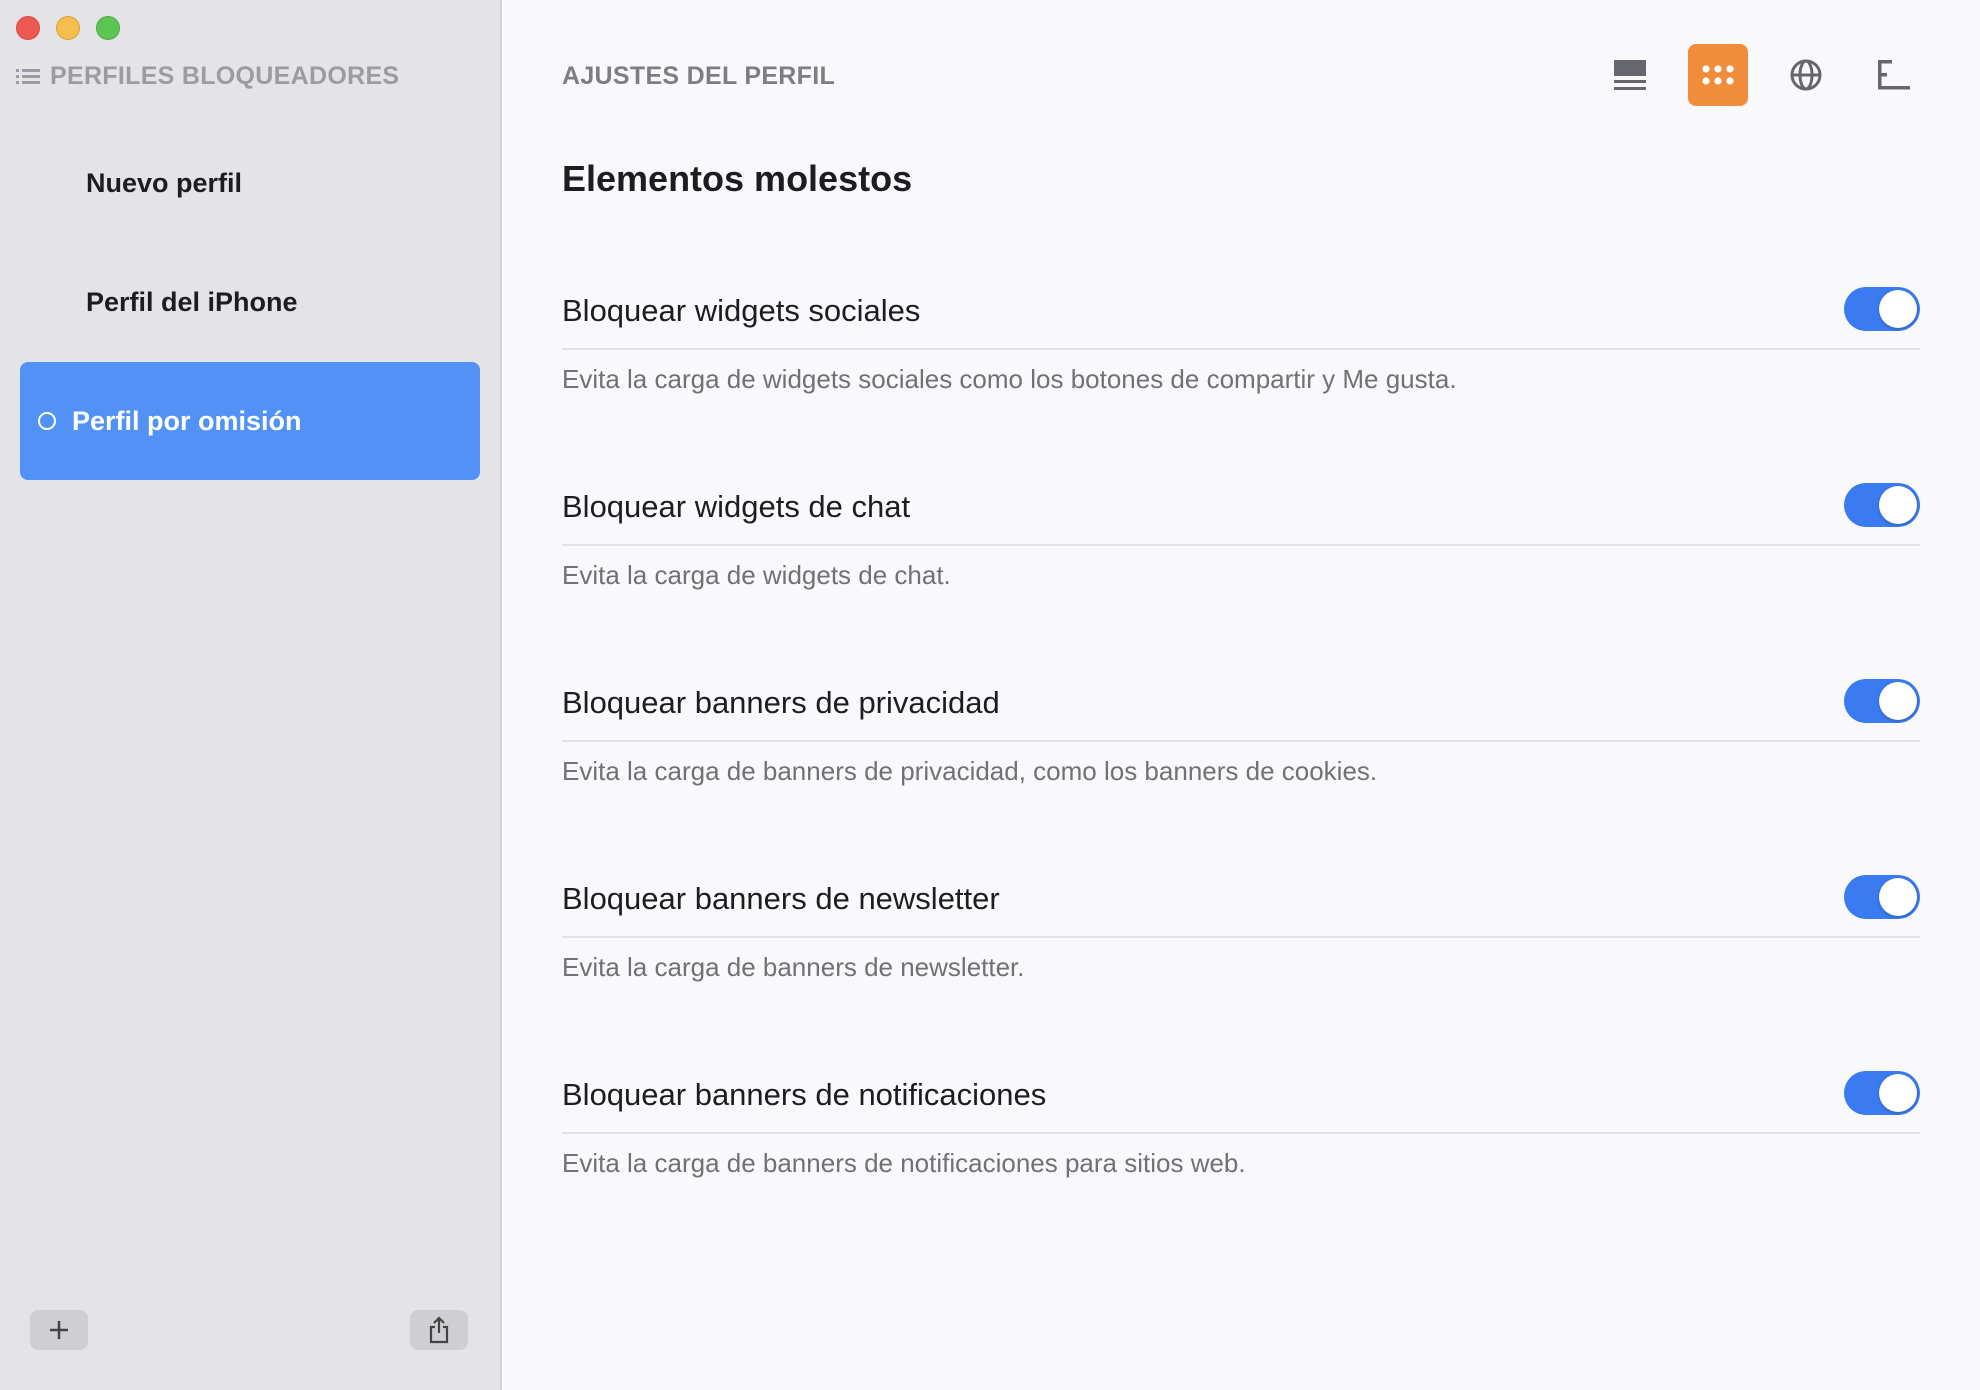 The image size is (1980, 1390). I want to click on profile-item-perfil-por-omision: Perfil por omisión, so click(250, 421).